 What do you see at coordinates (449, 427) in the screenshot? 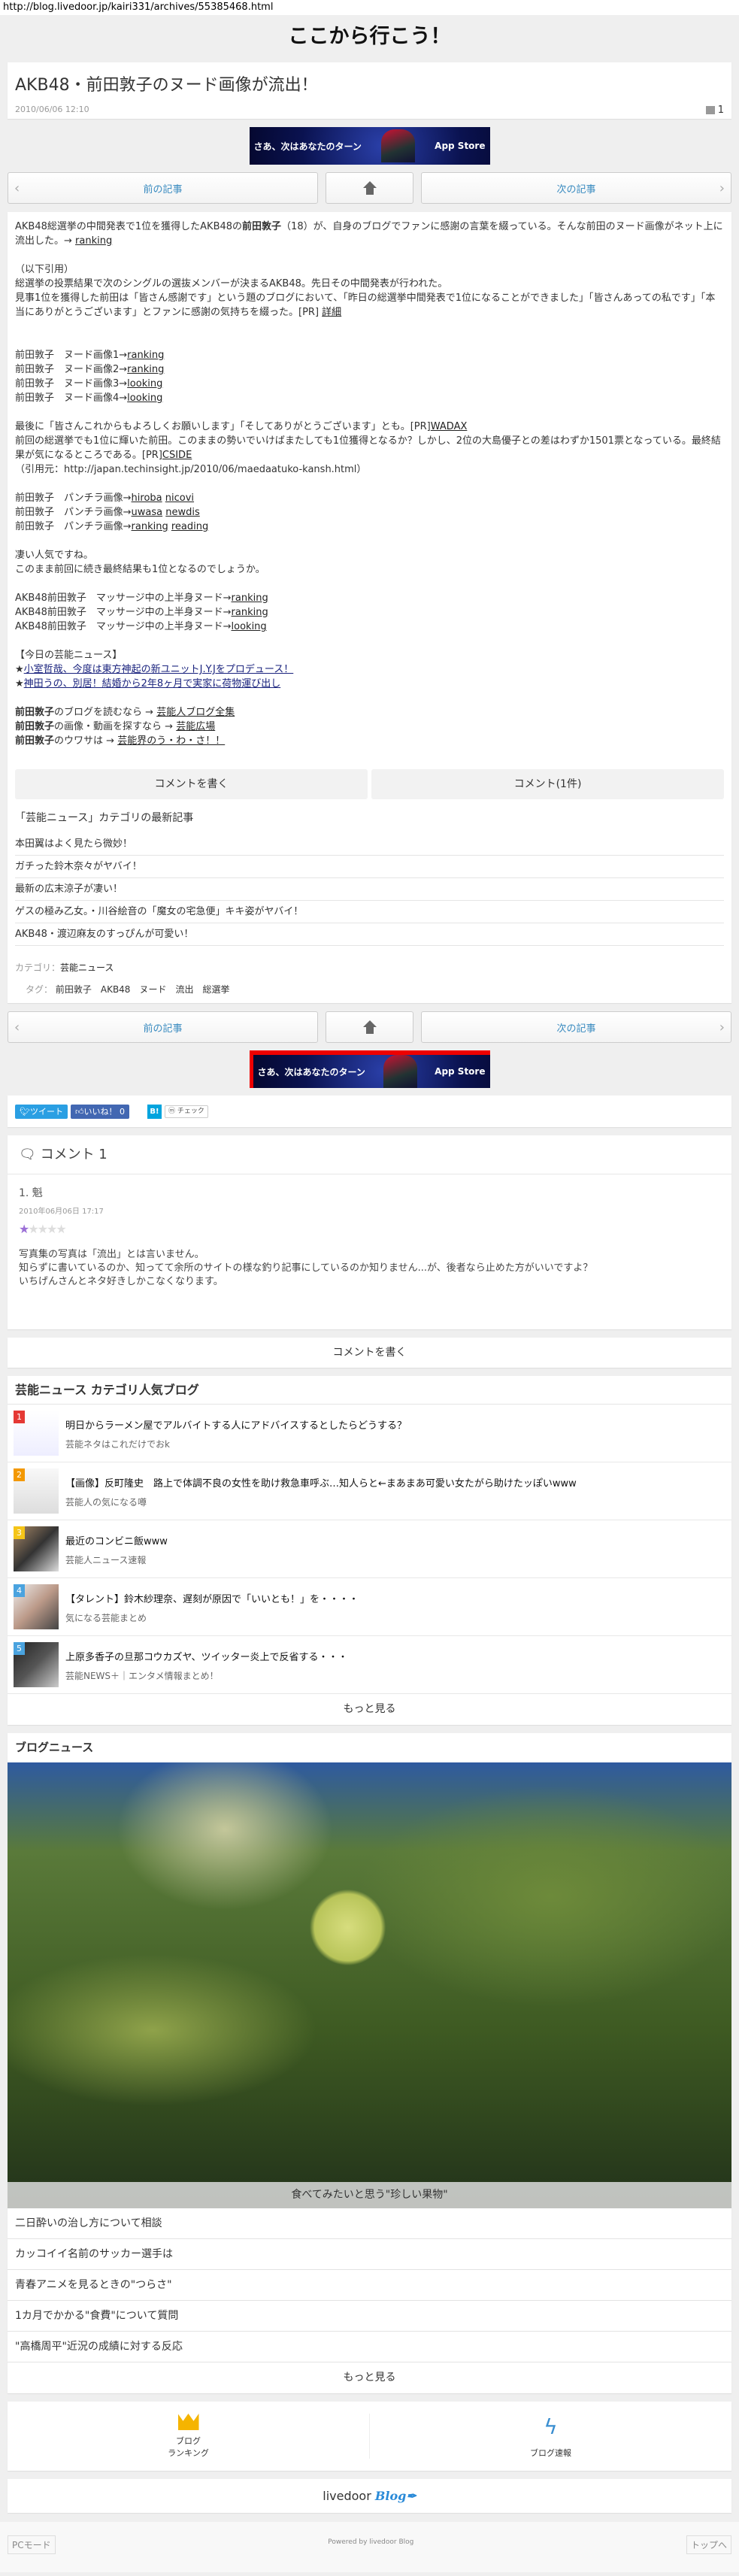
I see `body-link: WADAX` at bounding box center [449, 427].